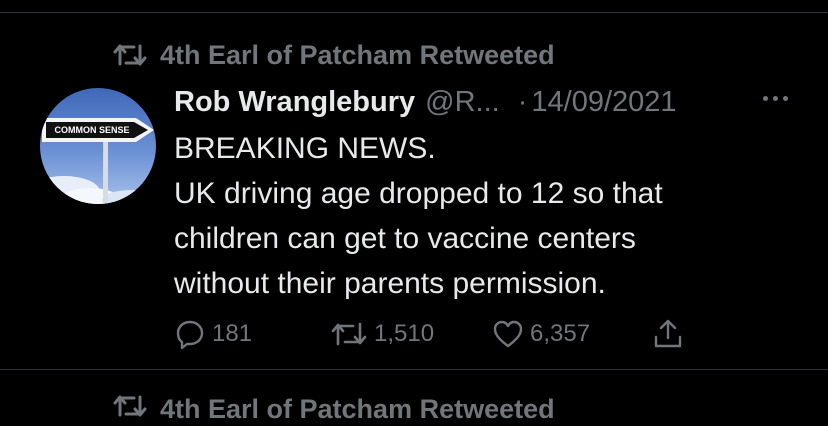  Describe the element at coordinates (357, 54) in the screenshot. I see `retweet-context-text: 4th Earl of Patcham Retweeted` at that location.